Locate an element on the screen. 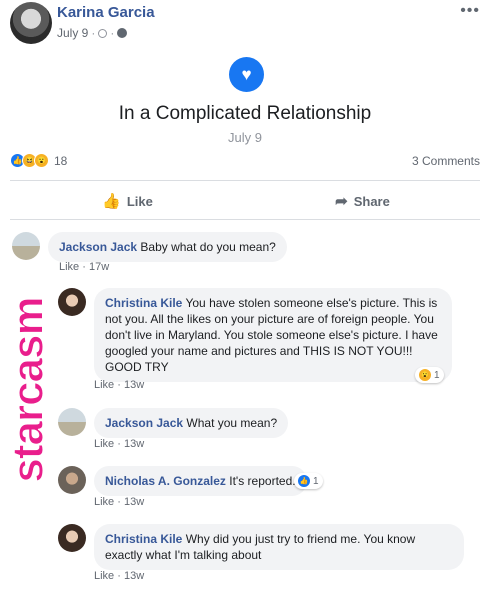 The image size is (490, 590). like-label: Like is located at coordinates (139, 201).